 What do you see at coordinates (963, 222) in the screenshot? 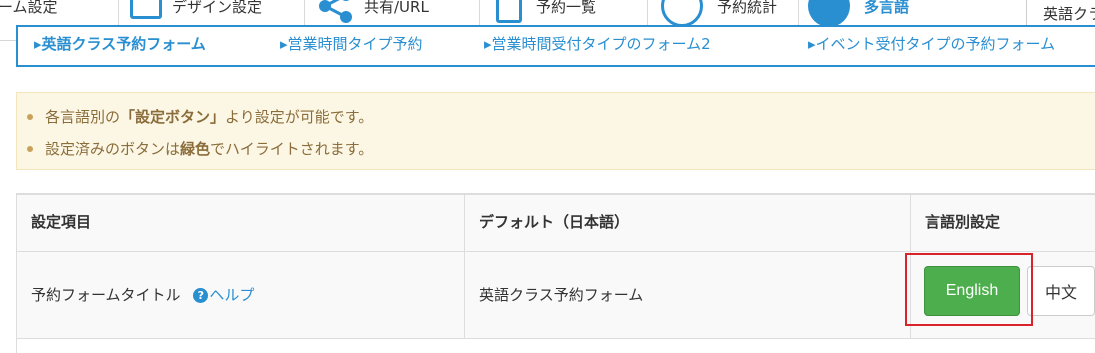
I see `column-header-language: 言語別設定` at bounding box center [963, 222].